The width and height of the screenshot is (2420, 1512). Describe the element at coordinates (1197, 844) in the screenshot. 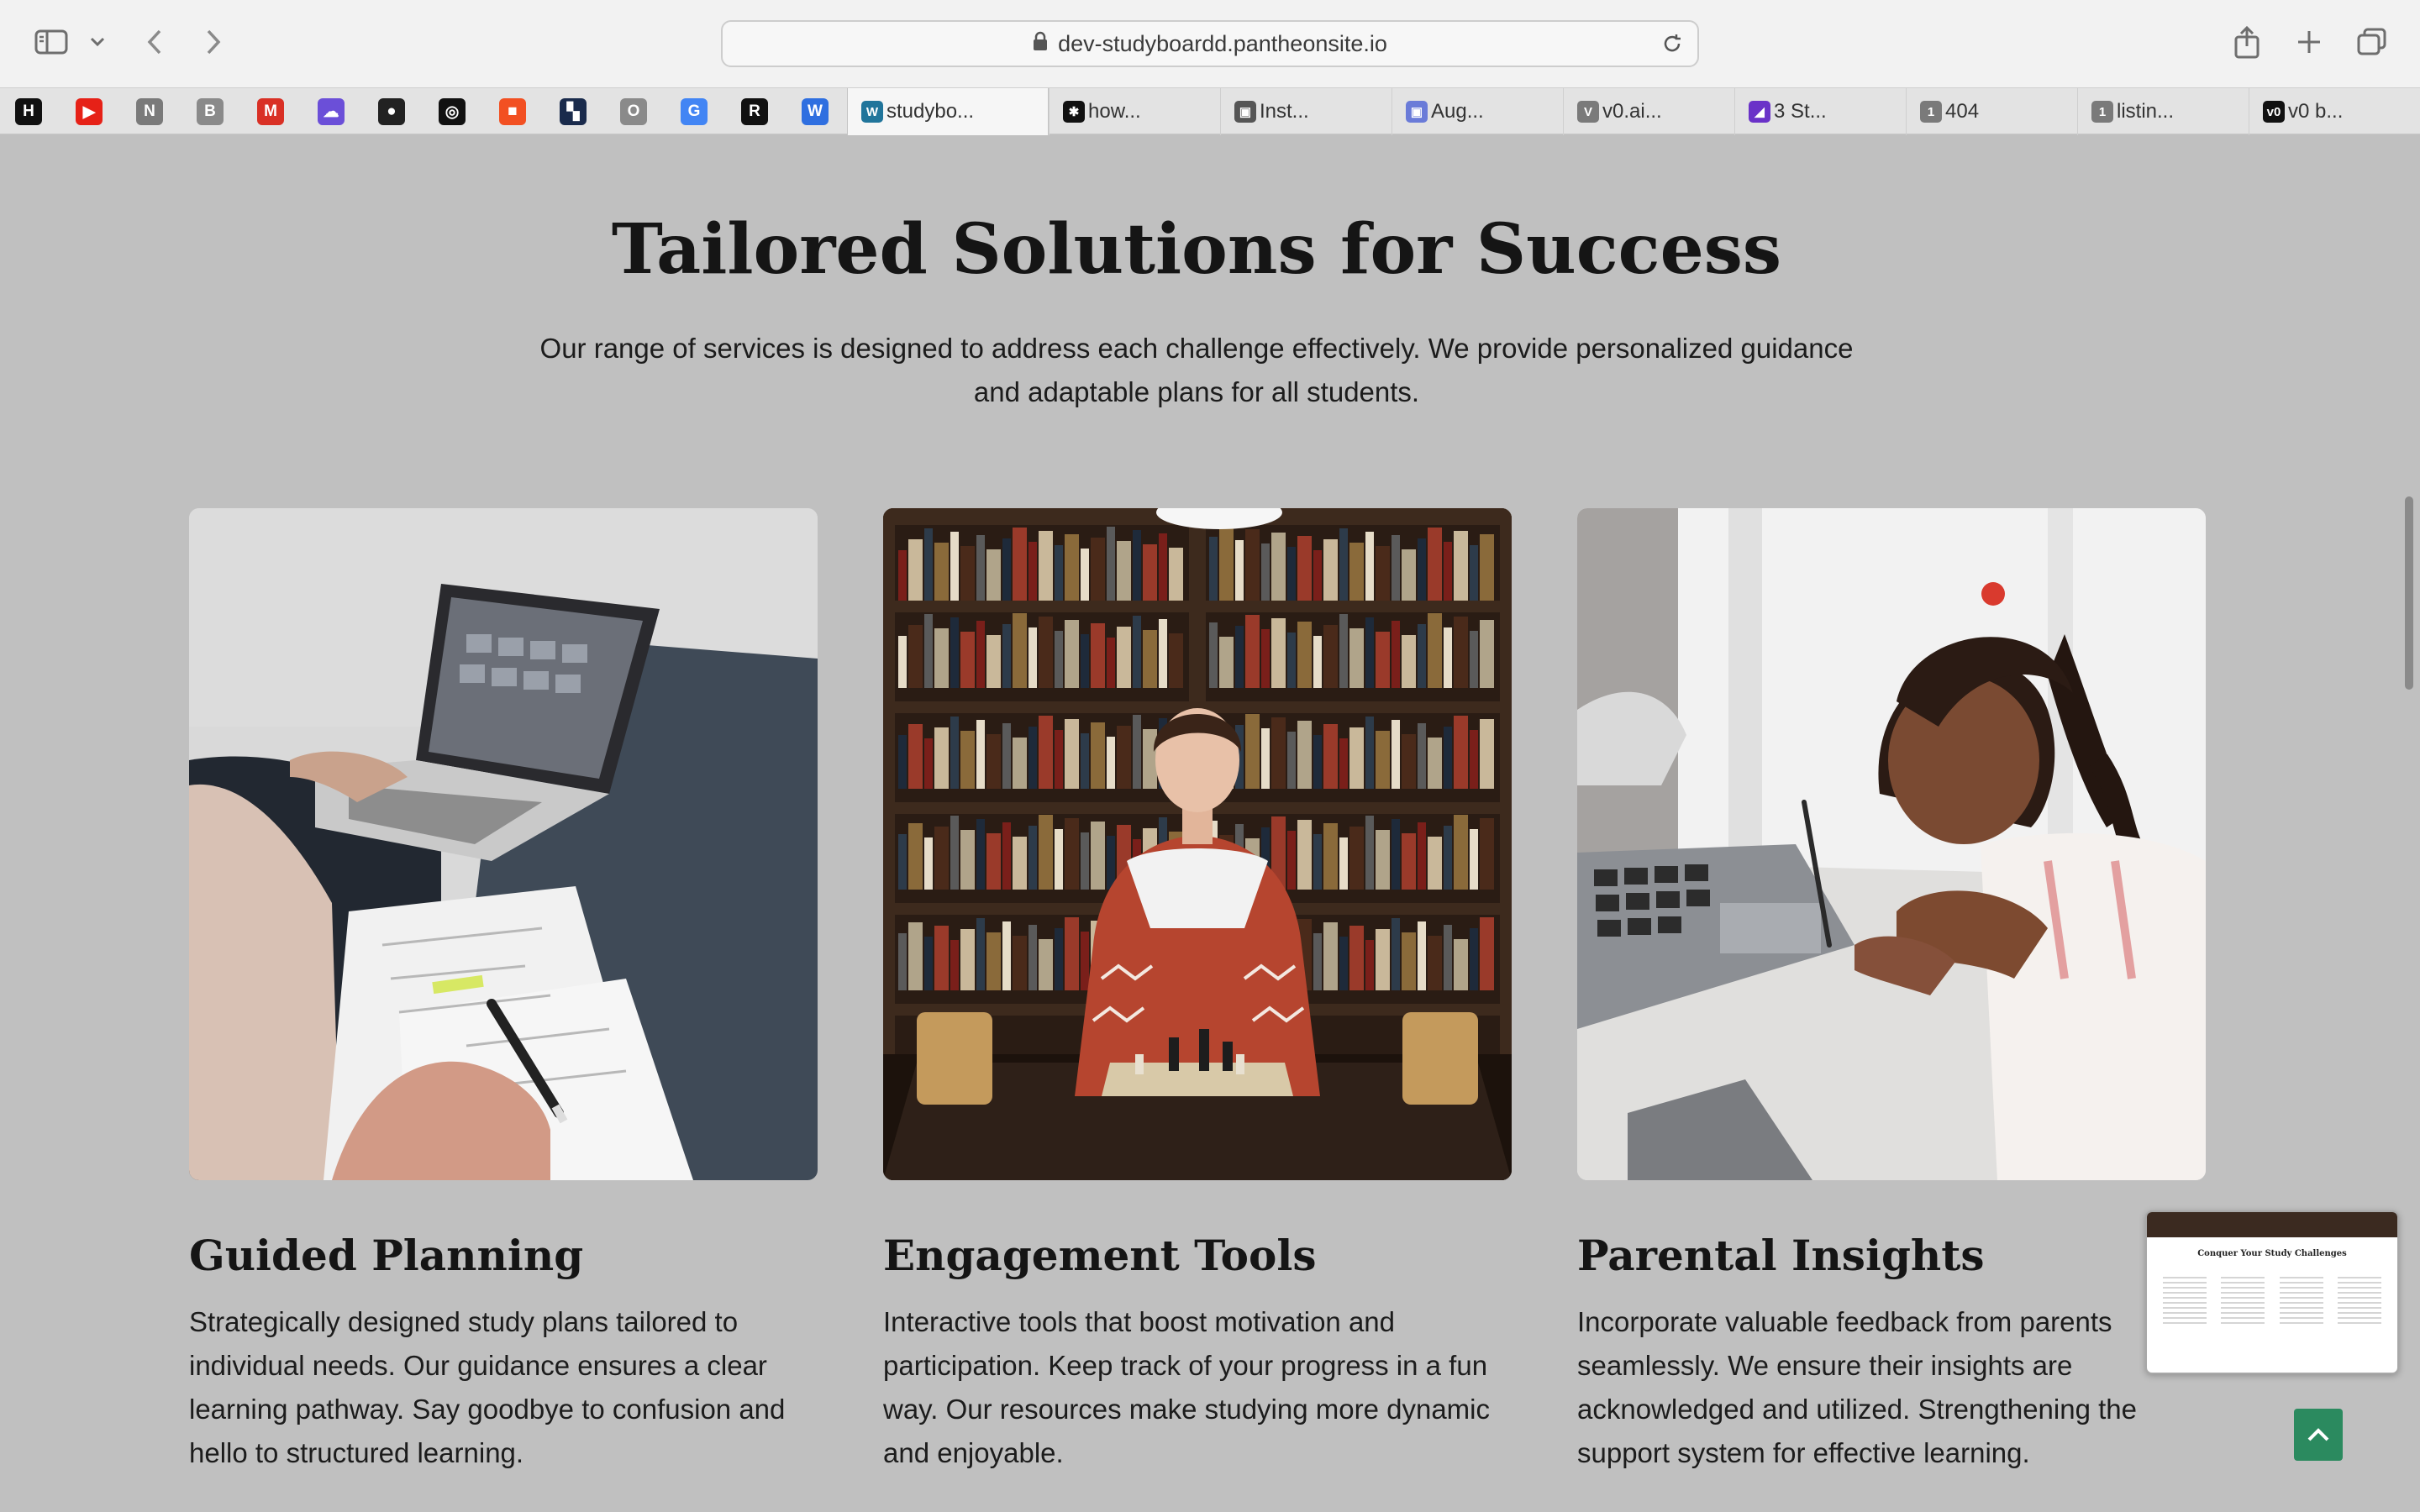

I see `chess-library-photo` at that location.